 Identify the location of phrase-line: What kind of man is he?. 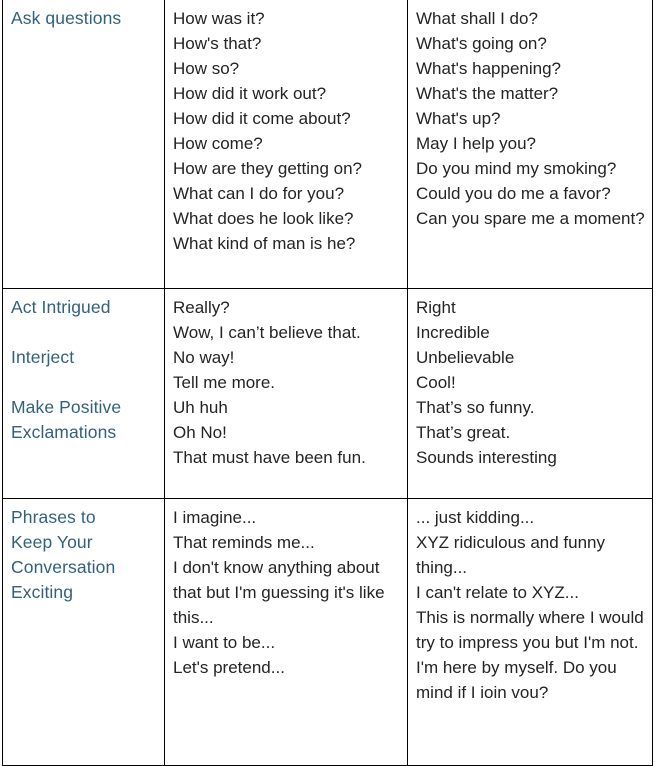
(264, 243).